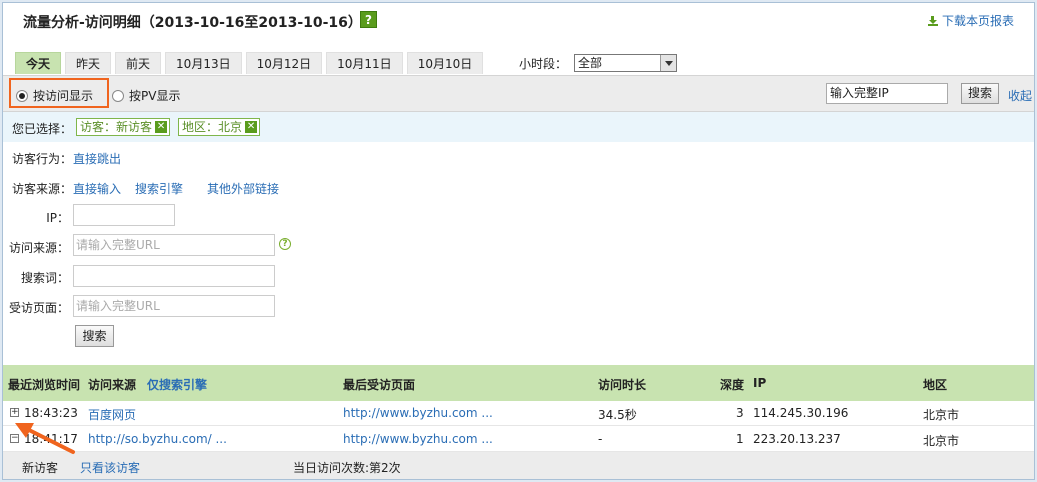 The width and height of the screenshot is (1037, 482). Describe the element at coordinates (94, 336) in the screenshot. I see `filter-search-button: 搜索` at that location.